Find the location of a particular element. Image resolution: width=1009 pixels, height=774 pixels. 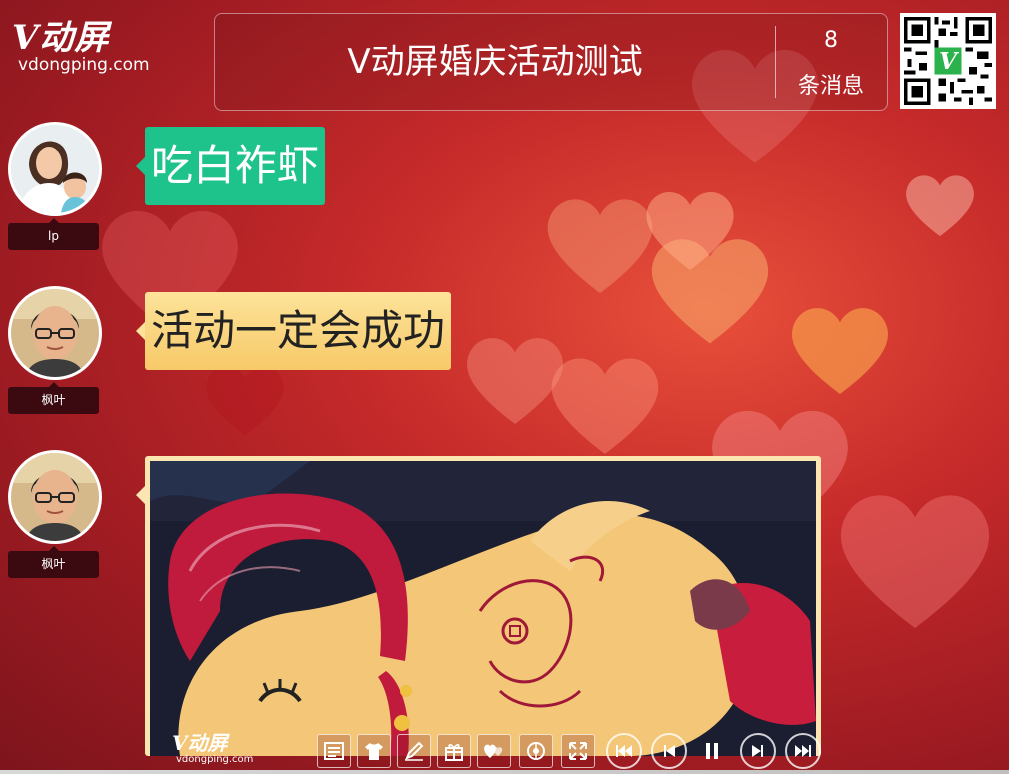

lottery-icon is located at coordinates (536, 751).